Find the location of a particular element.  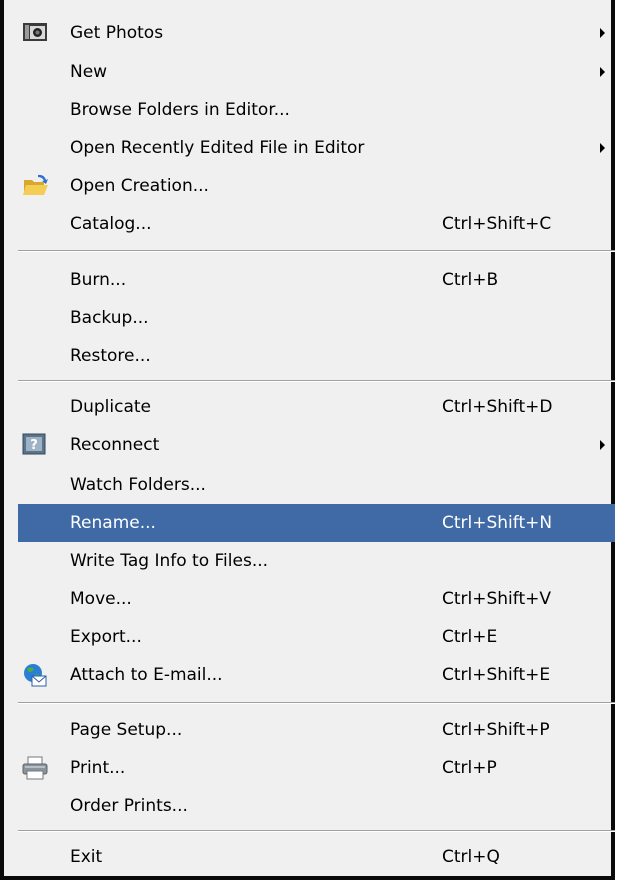

menu-item-label: Reconnect is located at coordinates (115, 445).